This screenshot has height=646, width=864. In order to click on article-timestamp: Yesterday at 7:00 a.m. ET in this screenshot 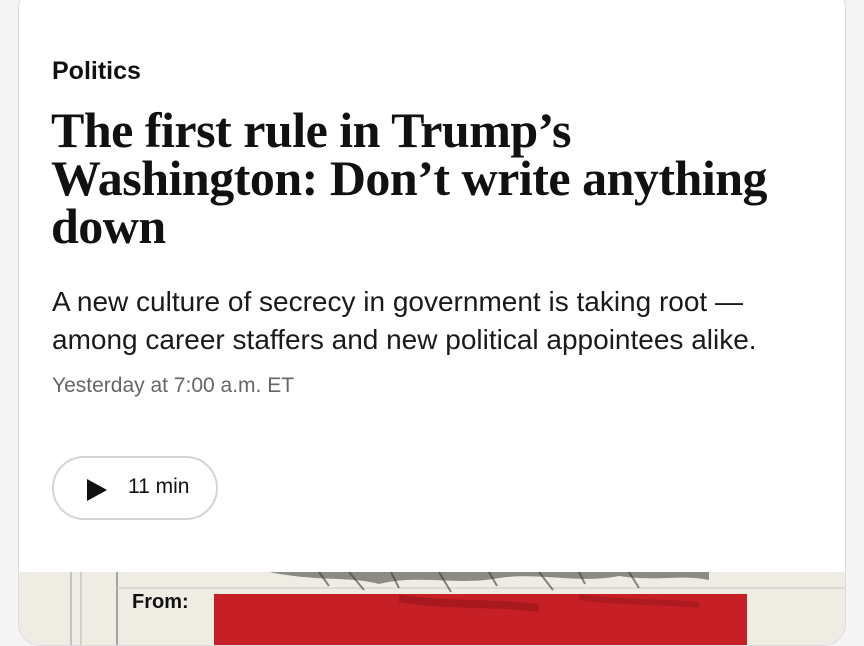, I will do `click(173, 385)`.